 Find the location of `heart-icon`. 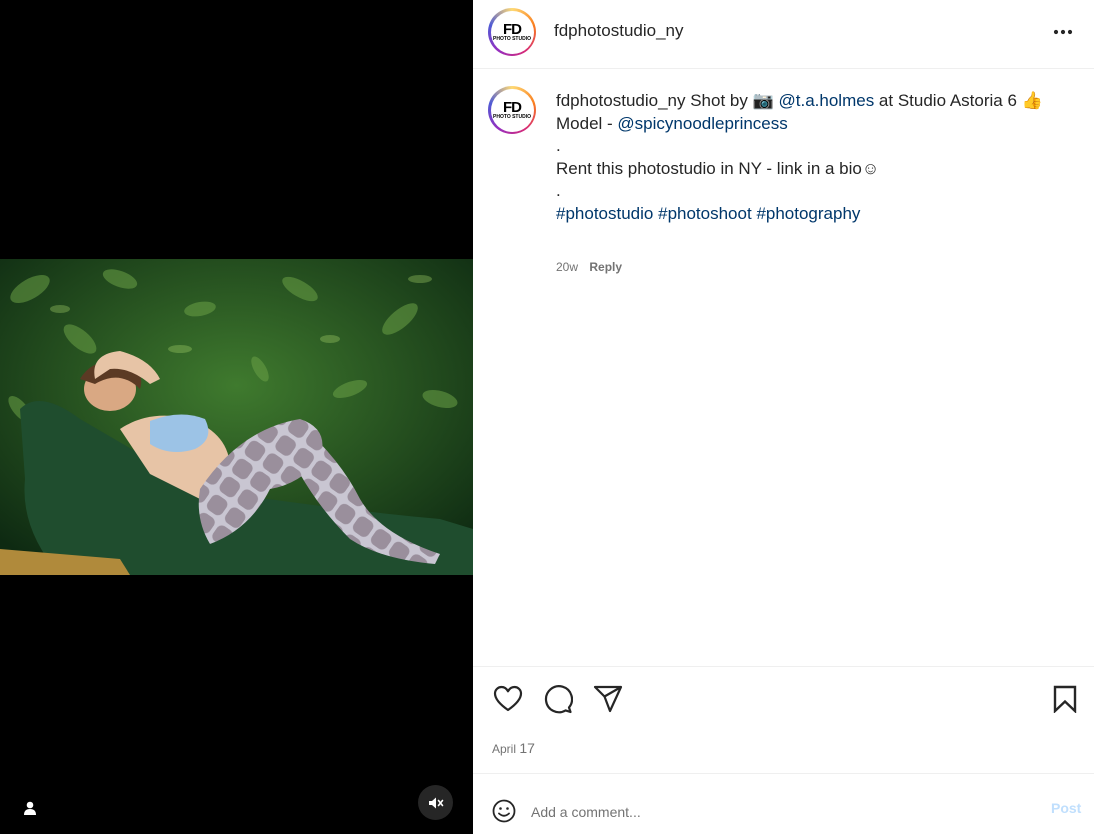

heart-icon is located at coordinates (508, 698).